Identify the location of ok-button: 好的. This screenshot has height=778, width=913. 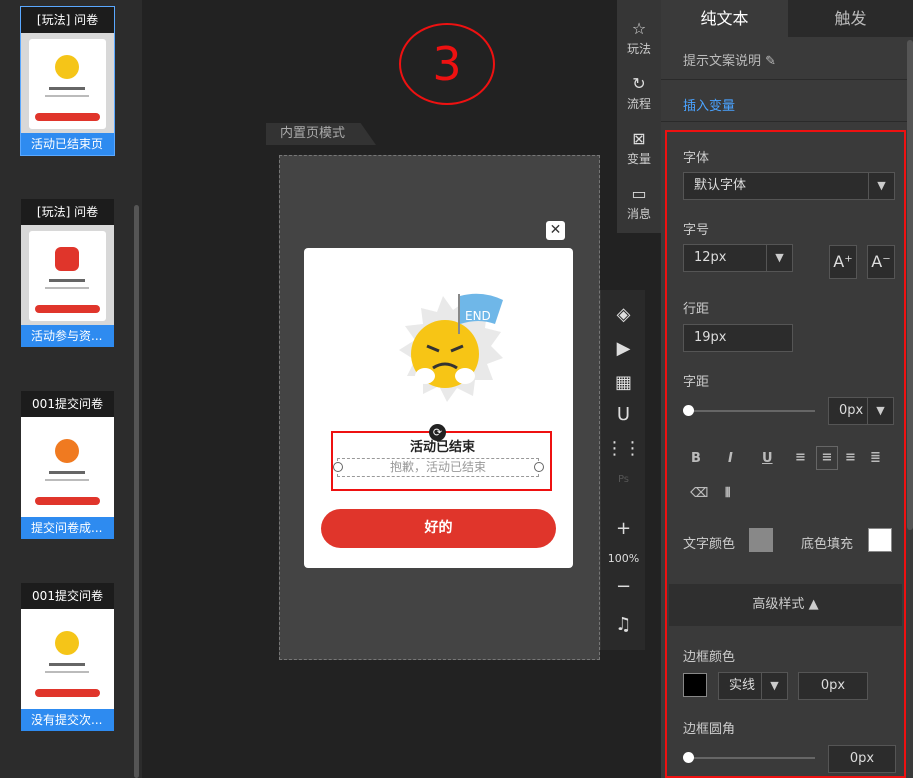
(438, 528).